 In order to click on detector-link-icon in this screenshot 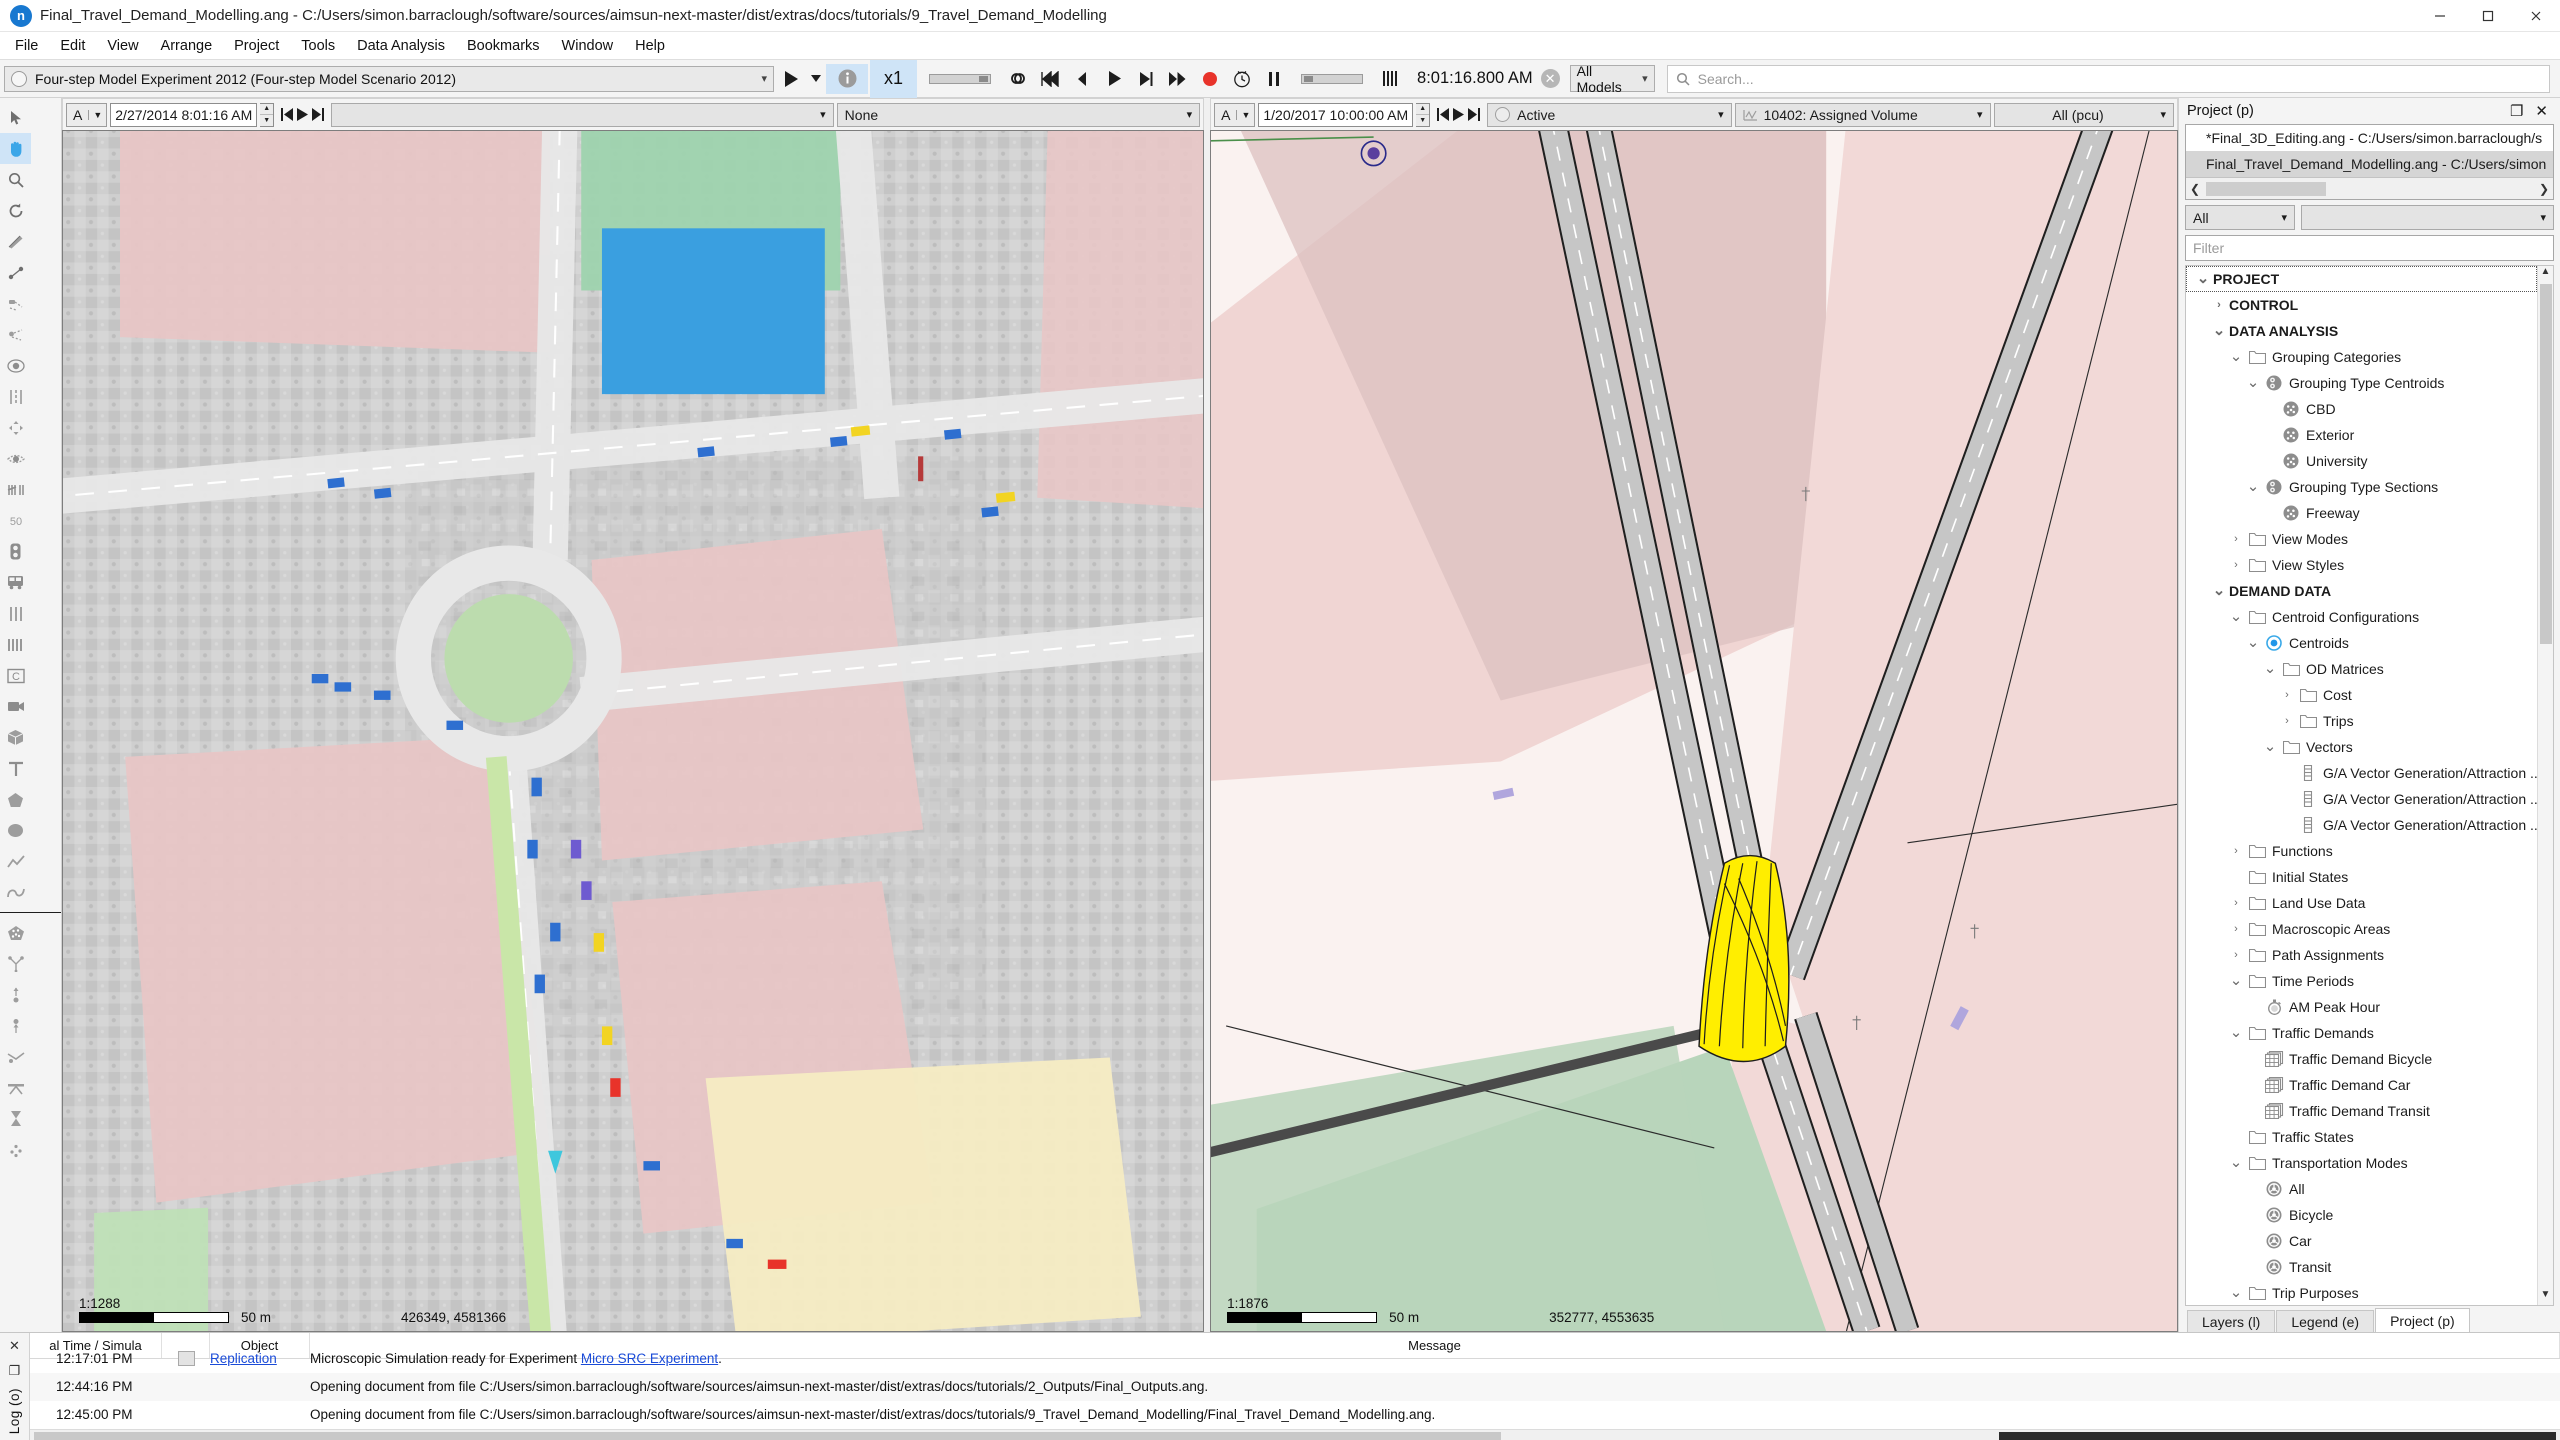, I will do `click(15, 334)`.